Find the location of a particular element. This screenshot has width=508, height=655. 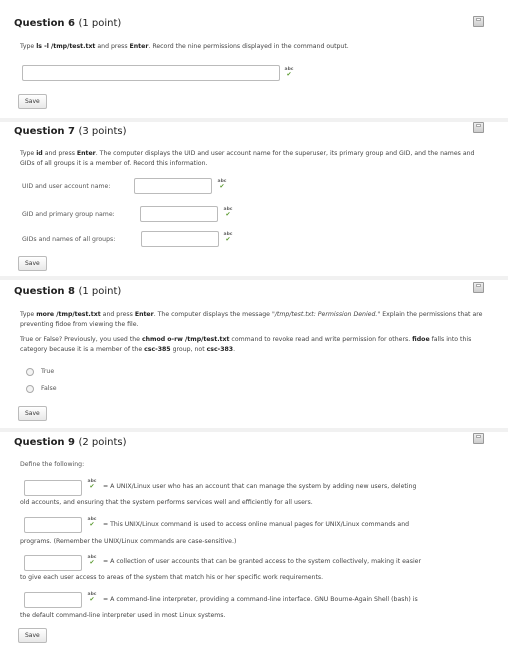

groups-label: GIDs and names of all groups: is located at coordinates (69, 239).